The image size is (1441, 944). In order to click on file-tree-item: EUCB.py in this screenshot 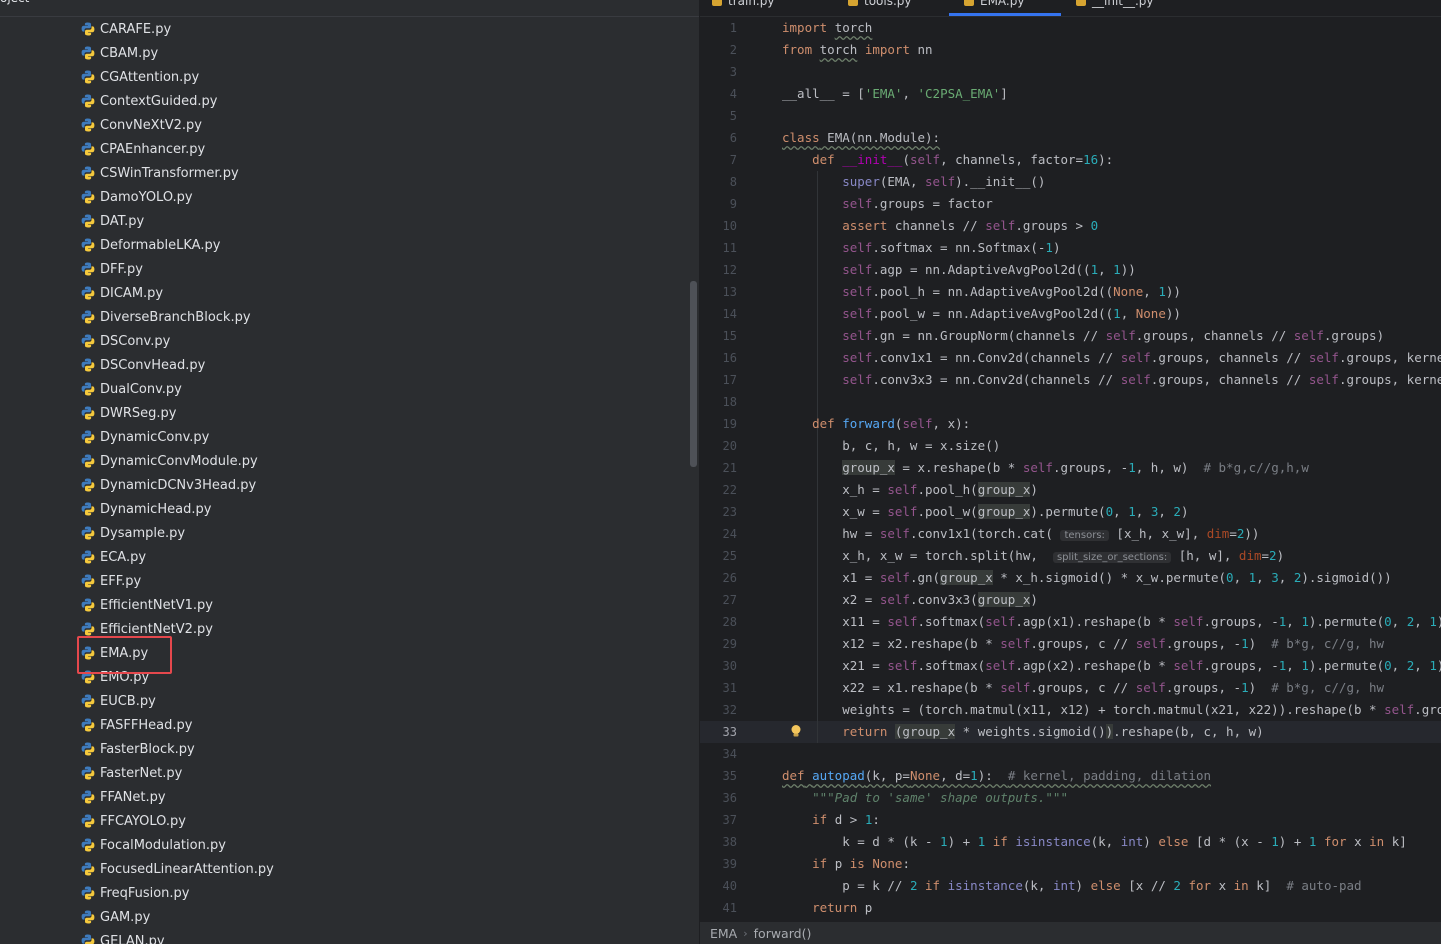, I will do `click(118, 701)`.